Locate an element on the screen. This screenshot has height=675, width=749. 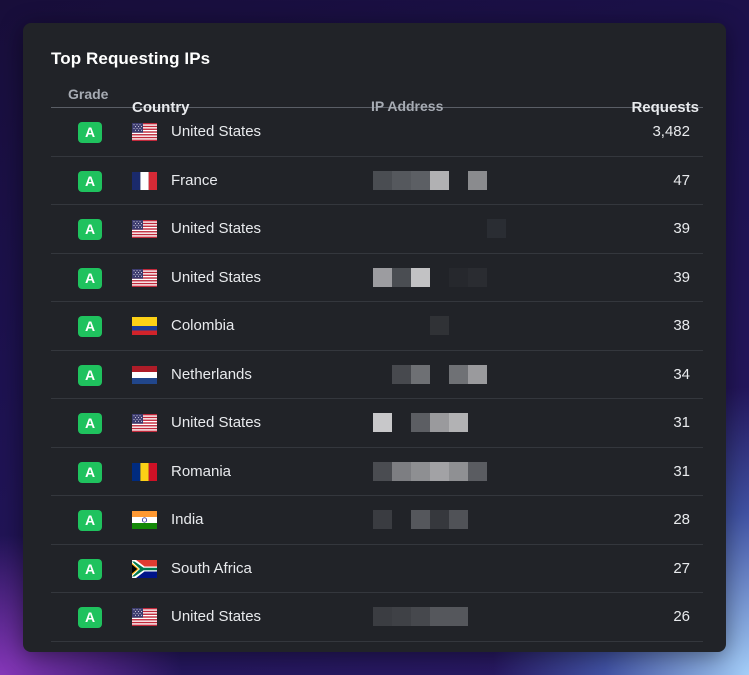
table-row: A United States 31 is located at coordinates (377, 423).